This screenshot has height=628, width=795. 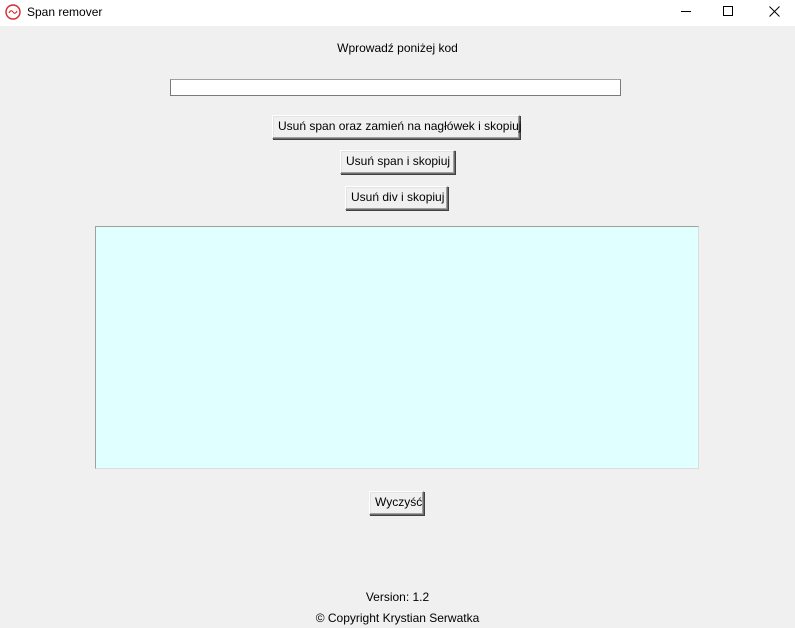 I want to click on title-bar: Span remover, so click(x=397, y=13).